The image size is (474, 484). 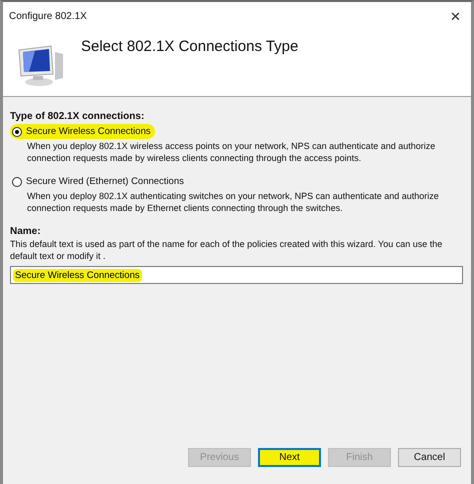 I want to click on radio-option: Secure Wired (Ethernet) Connections, so click(x=99, y=181).